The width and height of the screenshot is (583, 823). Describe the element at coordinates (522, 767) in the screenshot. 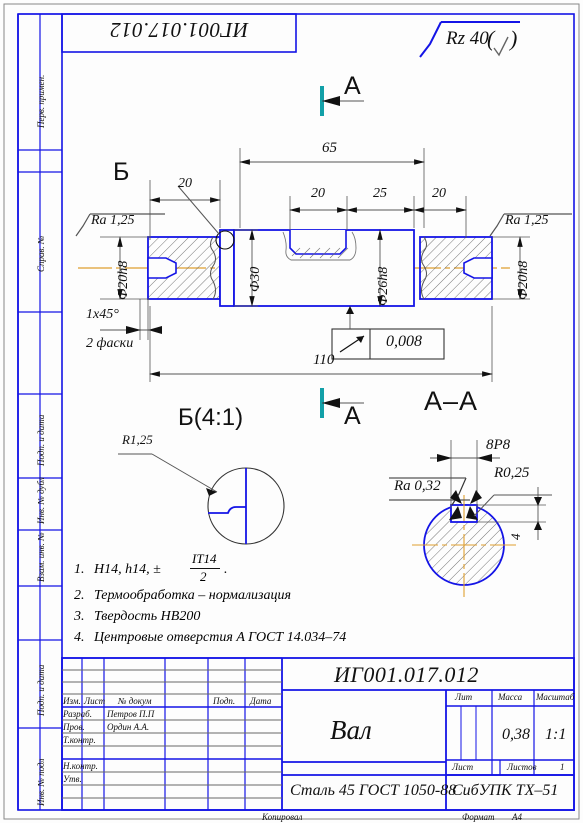

I see `tb-sheets-label: Листов` at that location.